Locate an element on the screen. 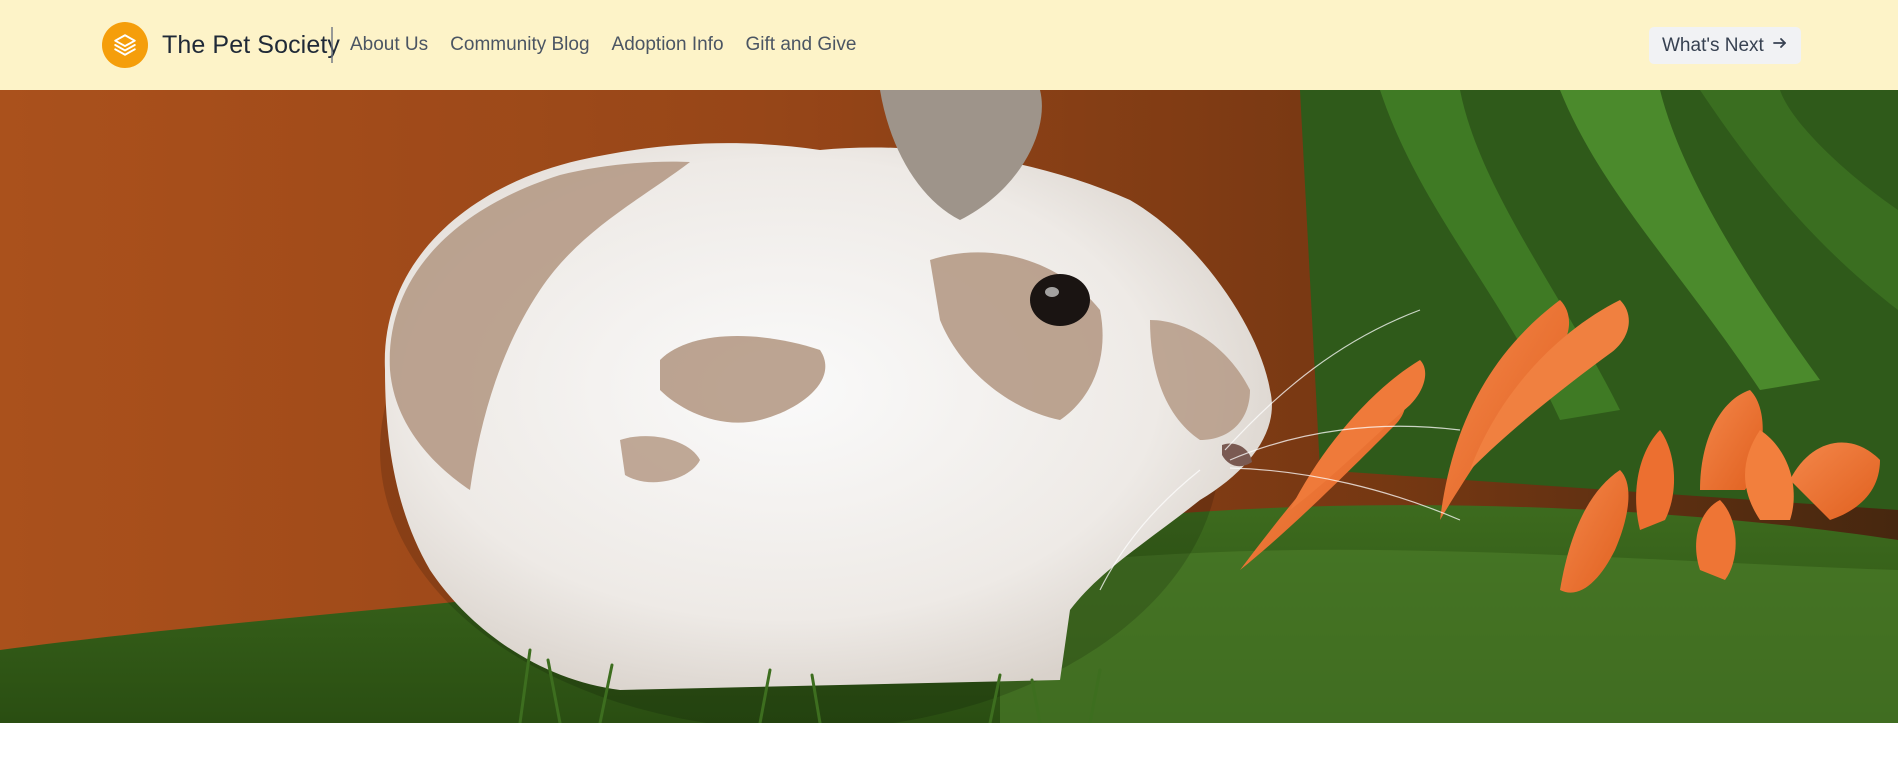  whats-next-label: What's Next is located at coordinates (1713, 45).